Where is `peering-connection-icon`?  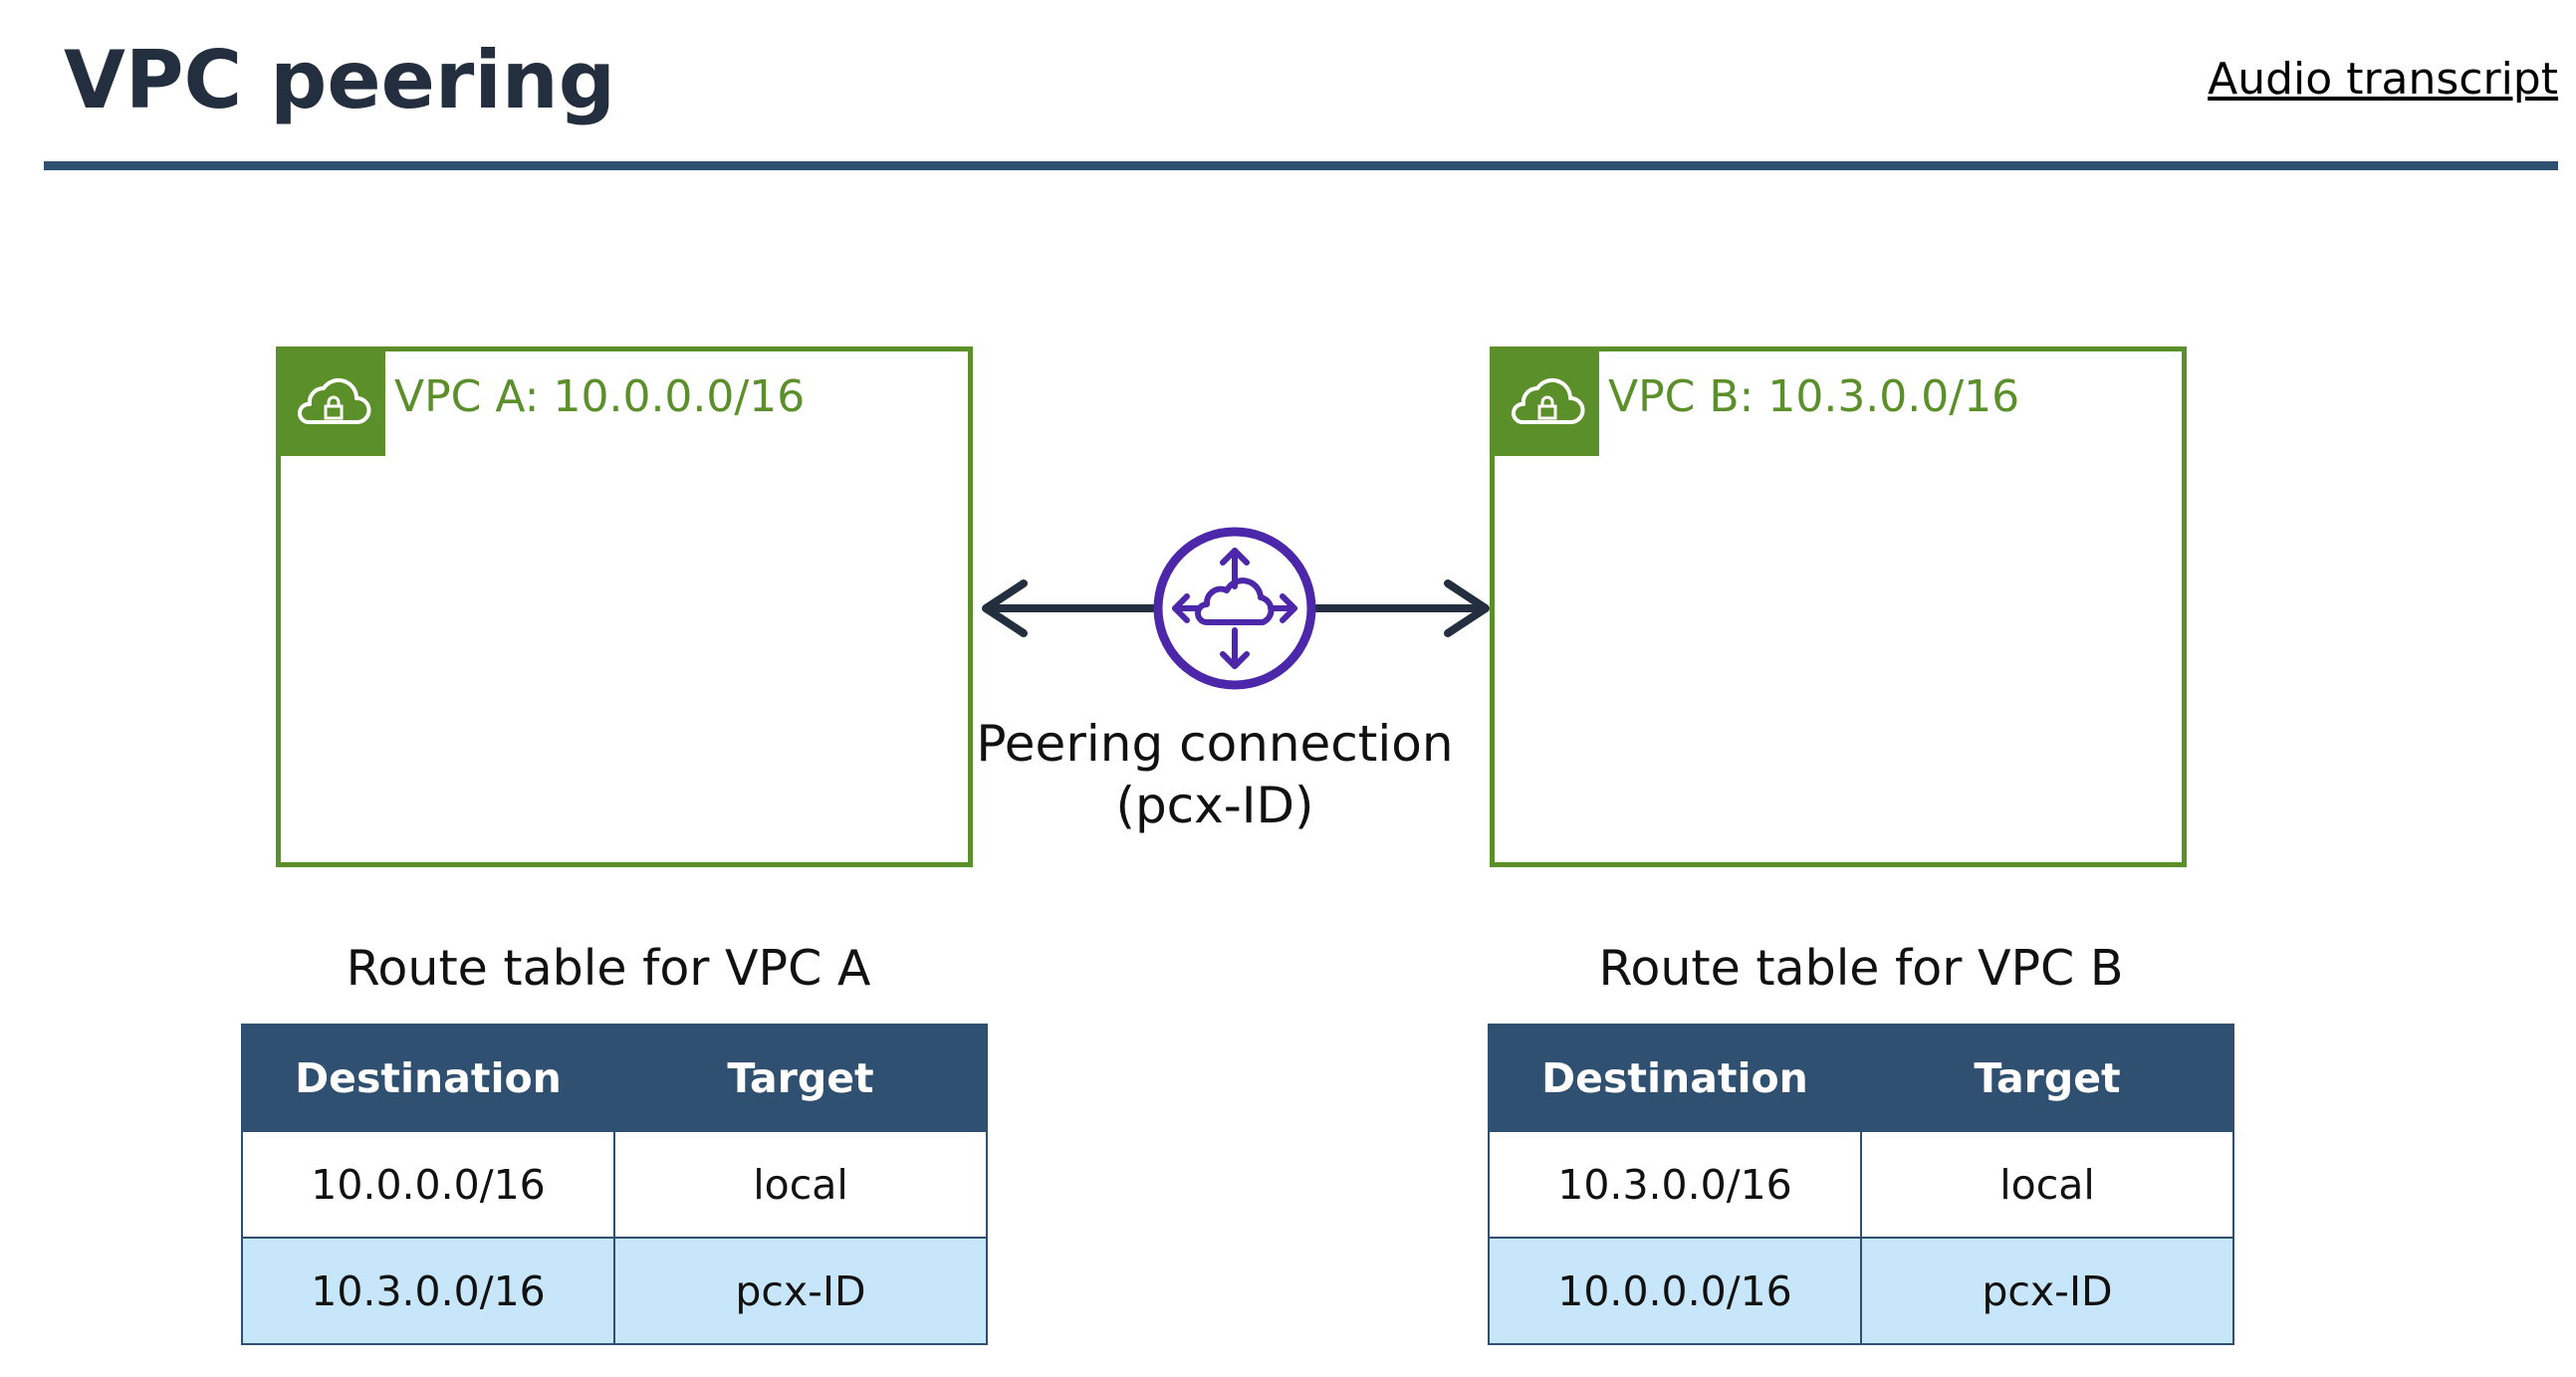
peering-connection-icon is located at coordinates (1234, 608).